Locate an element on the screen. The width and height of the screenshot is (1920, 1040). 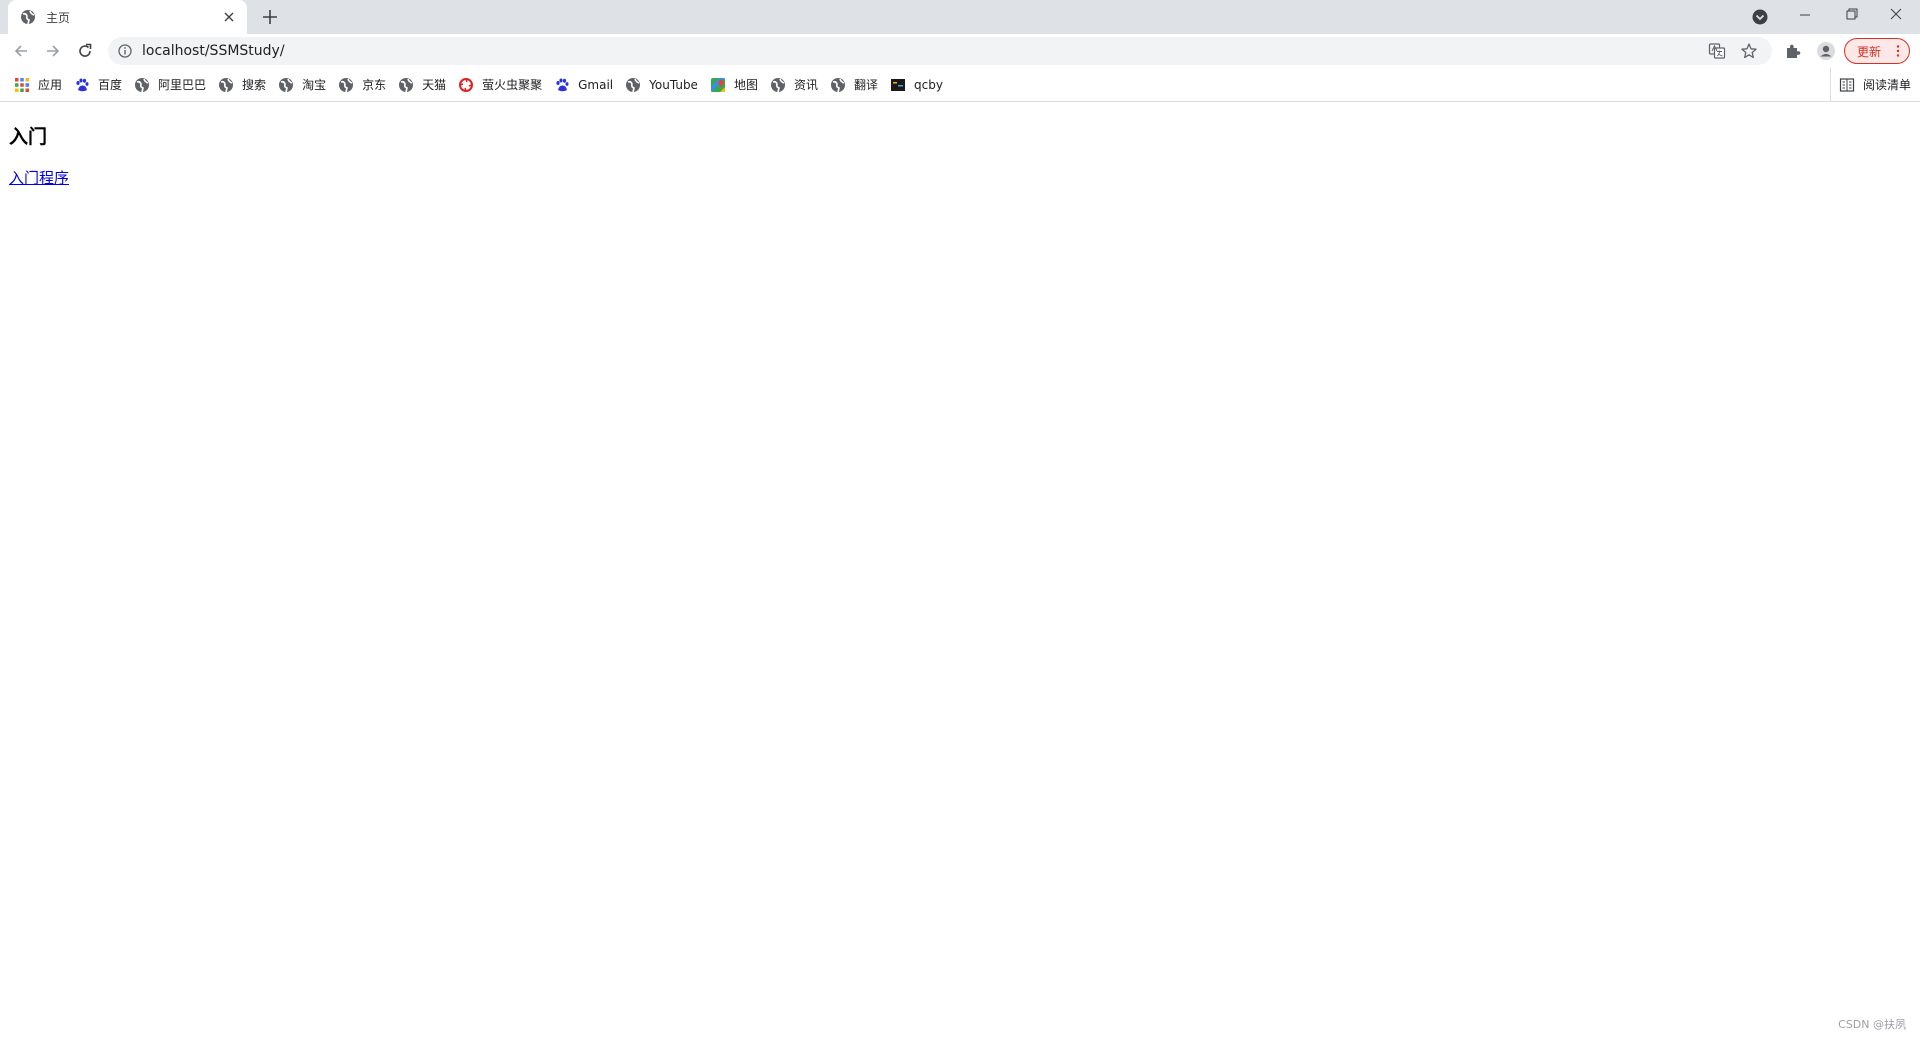
bookmark-taobao: 淘宝 is located at coordinates (304, 85).